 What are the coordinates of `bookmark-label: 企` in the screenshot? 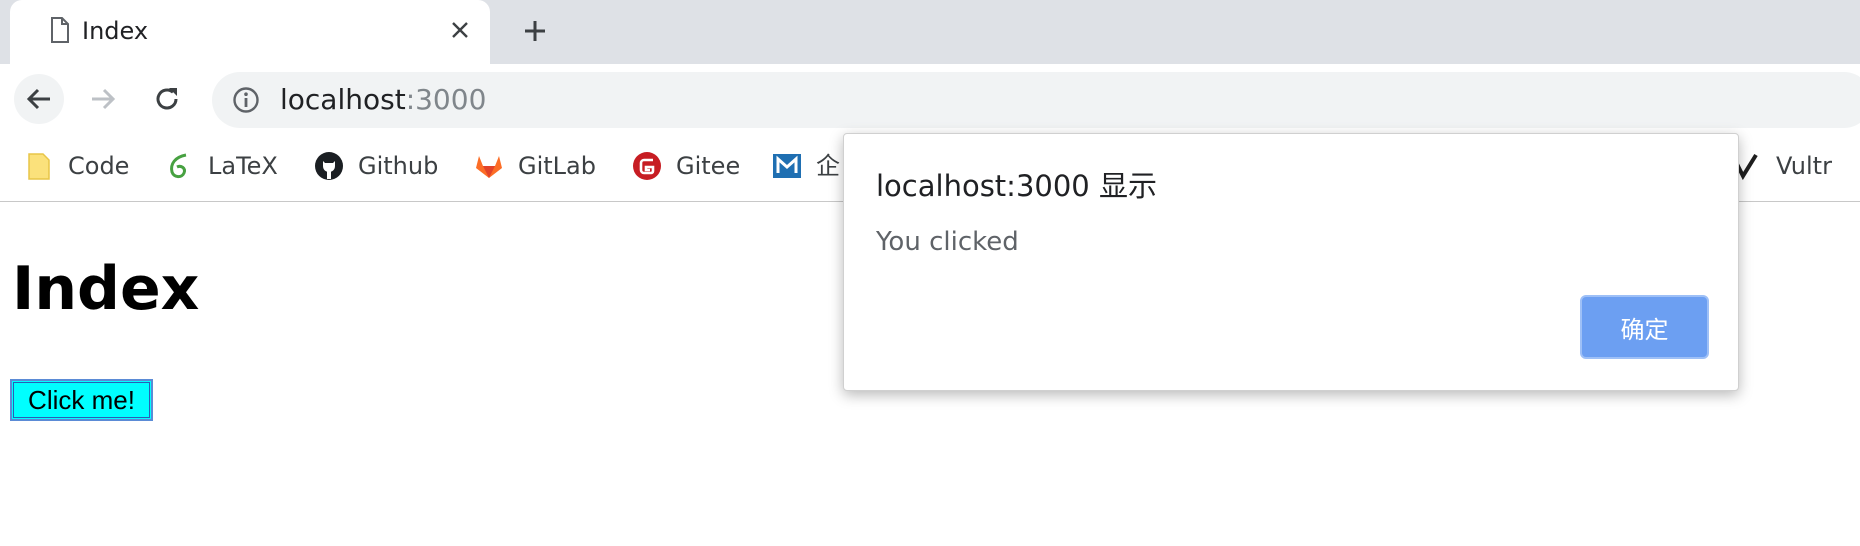 It's located at (828, 166).